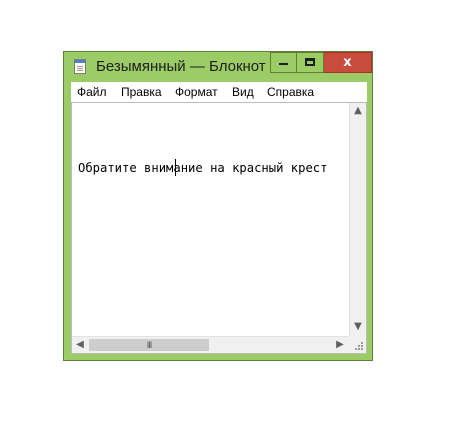  I want to click on minimize-button, so click(283, 62).